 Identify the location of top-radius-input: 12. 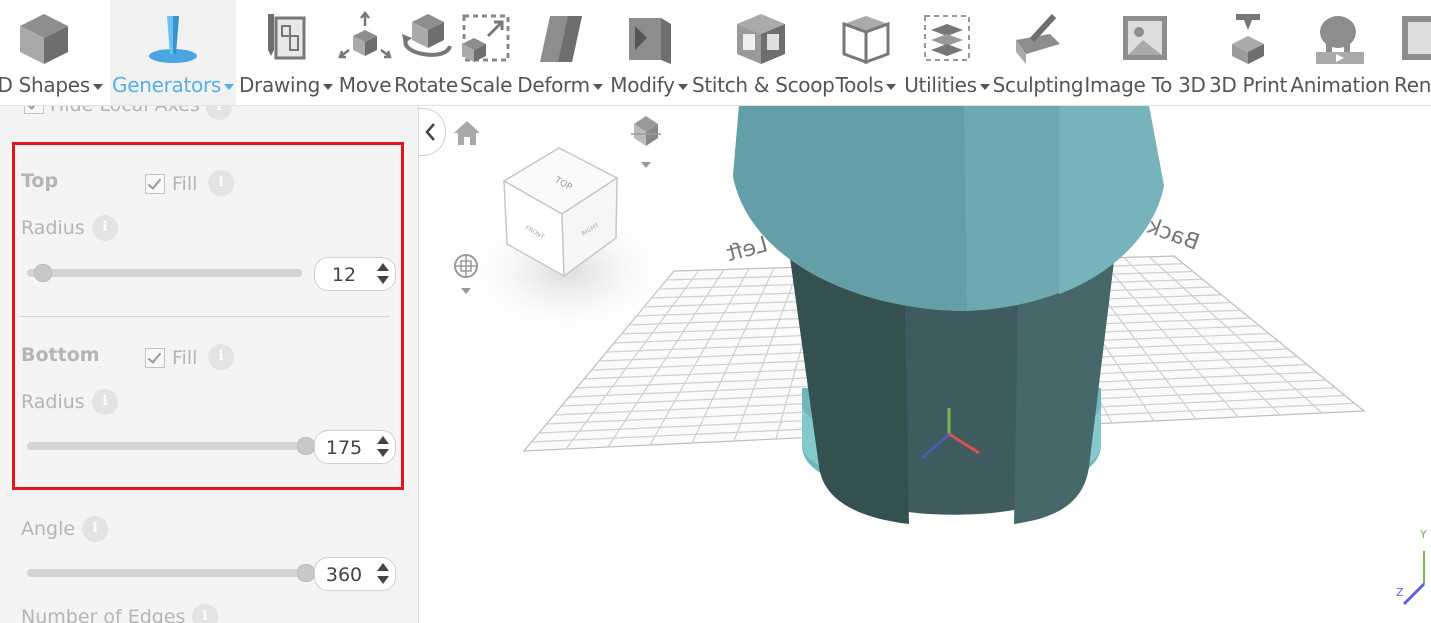
(355, 274).